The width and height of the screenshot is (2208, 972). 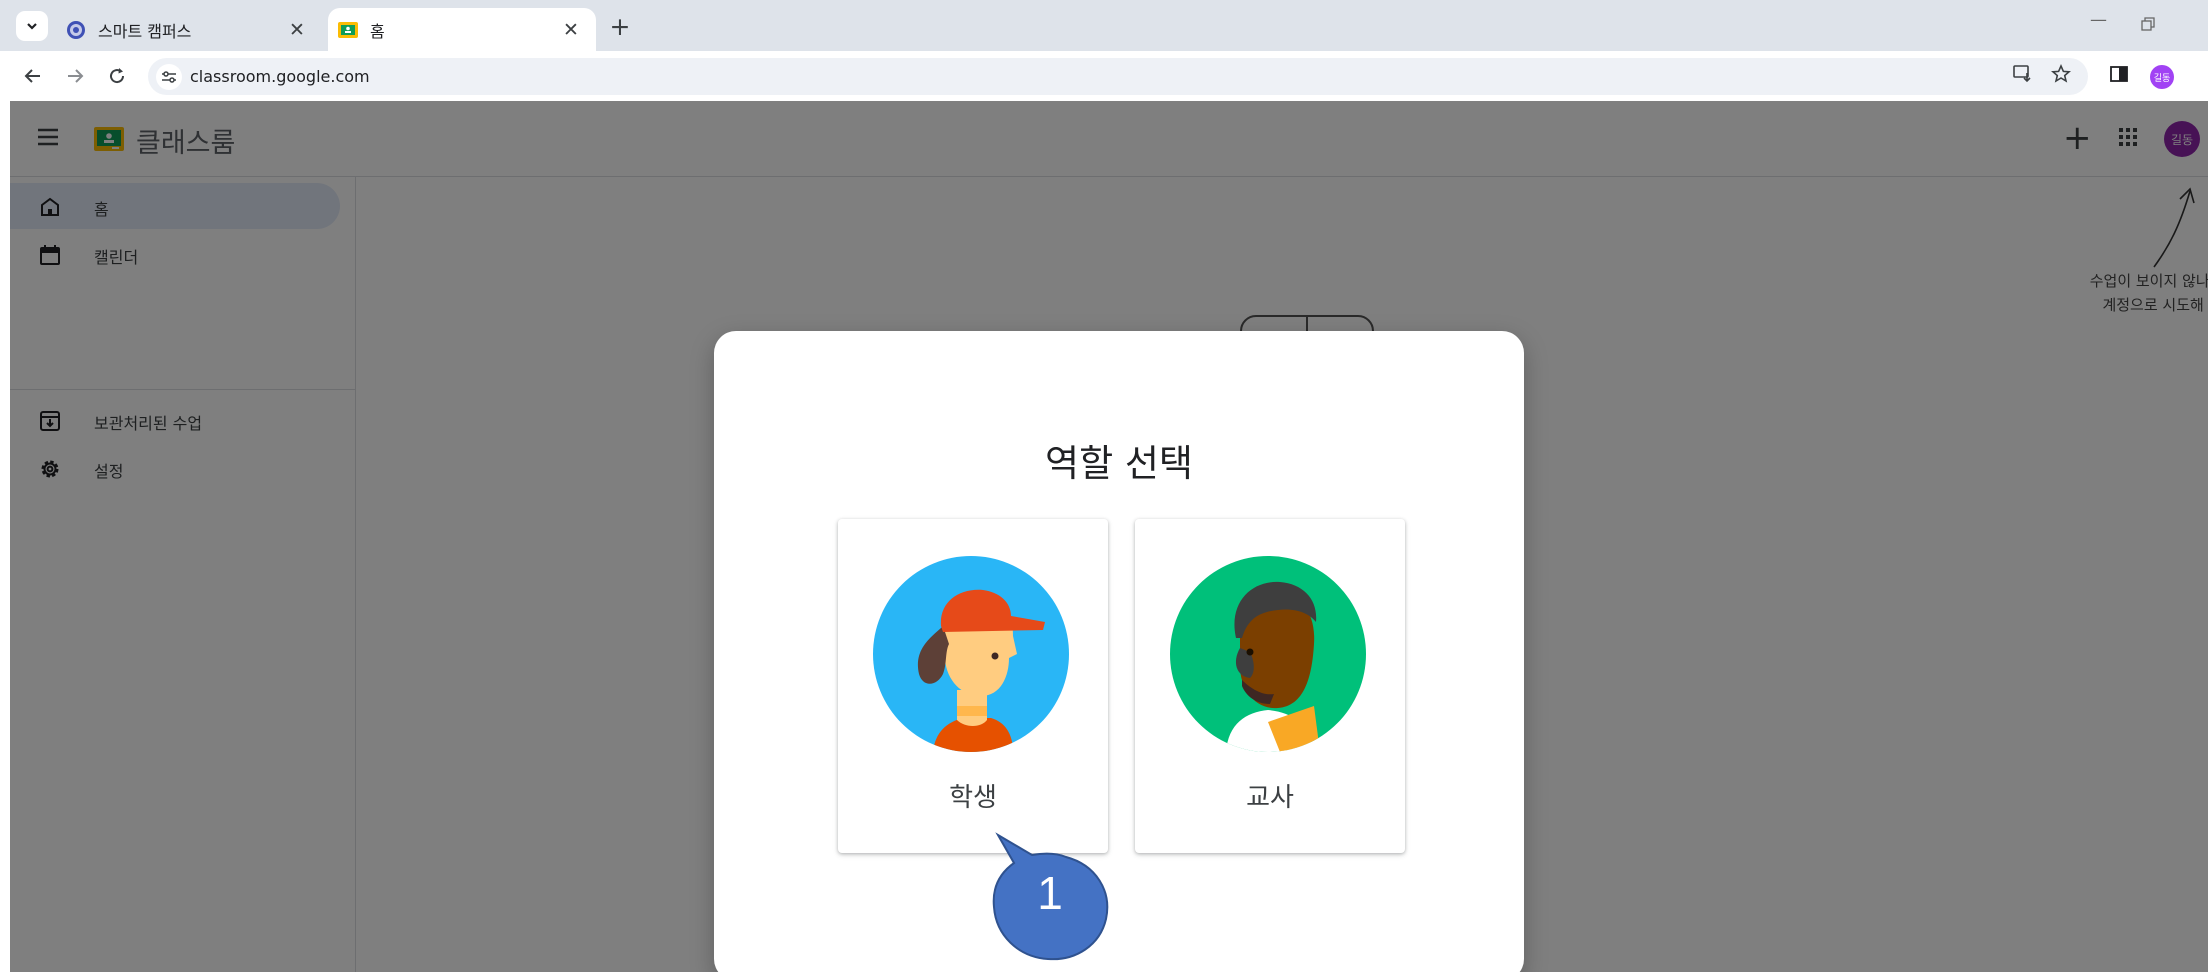 I want to click on arrow-left-icon, so click(x=32, y=76).